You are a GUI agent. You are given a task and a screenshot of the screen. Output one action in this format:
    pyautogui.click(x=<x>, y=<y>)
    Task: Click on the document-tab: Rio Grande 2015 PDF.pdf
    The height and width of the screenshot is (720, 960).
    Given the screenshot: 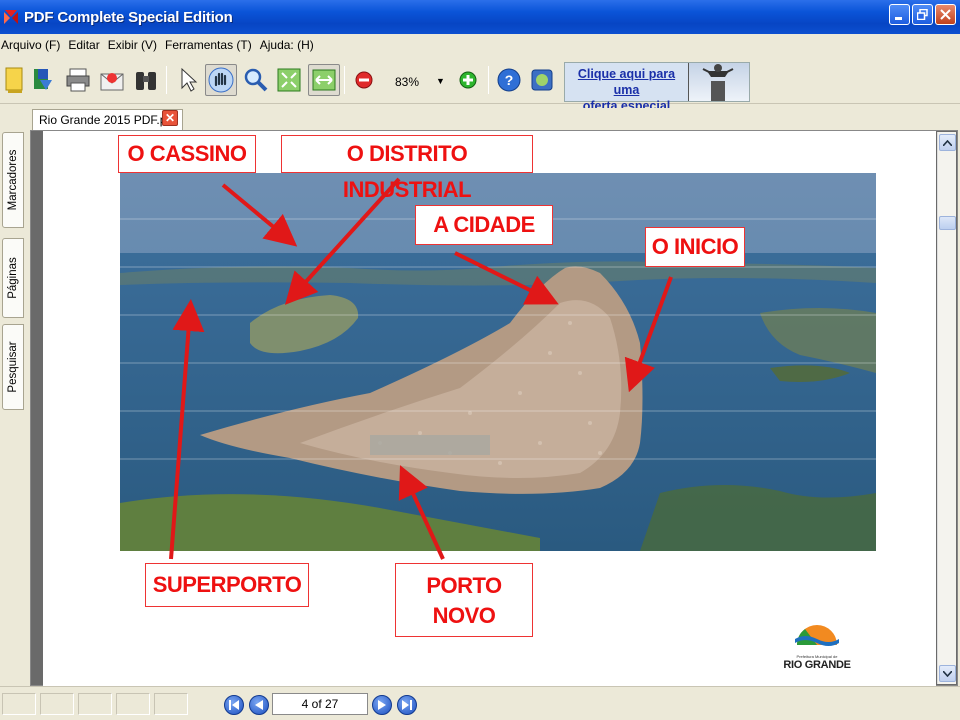 What is the action you would take?
    pyautogui.click(x=108, y=119)
    